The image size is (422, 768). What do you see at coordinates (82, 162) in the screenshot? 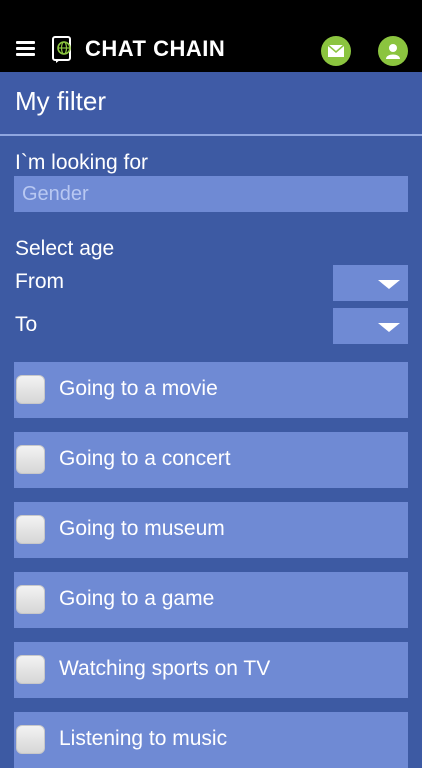
I see `looking-for-label: I`m looking for` at bounding box center [82, 162].